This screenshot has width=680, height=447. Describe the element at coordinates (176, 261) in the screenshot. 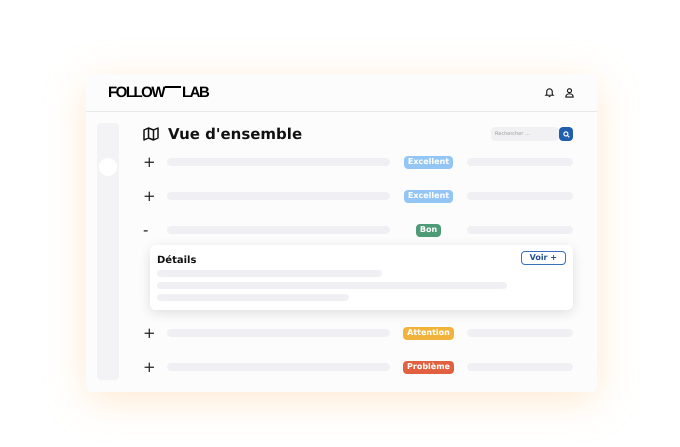

I see `details-title: Détails` at that location.